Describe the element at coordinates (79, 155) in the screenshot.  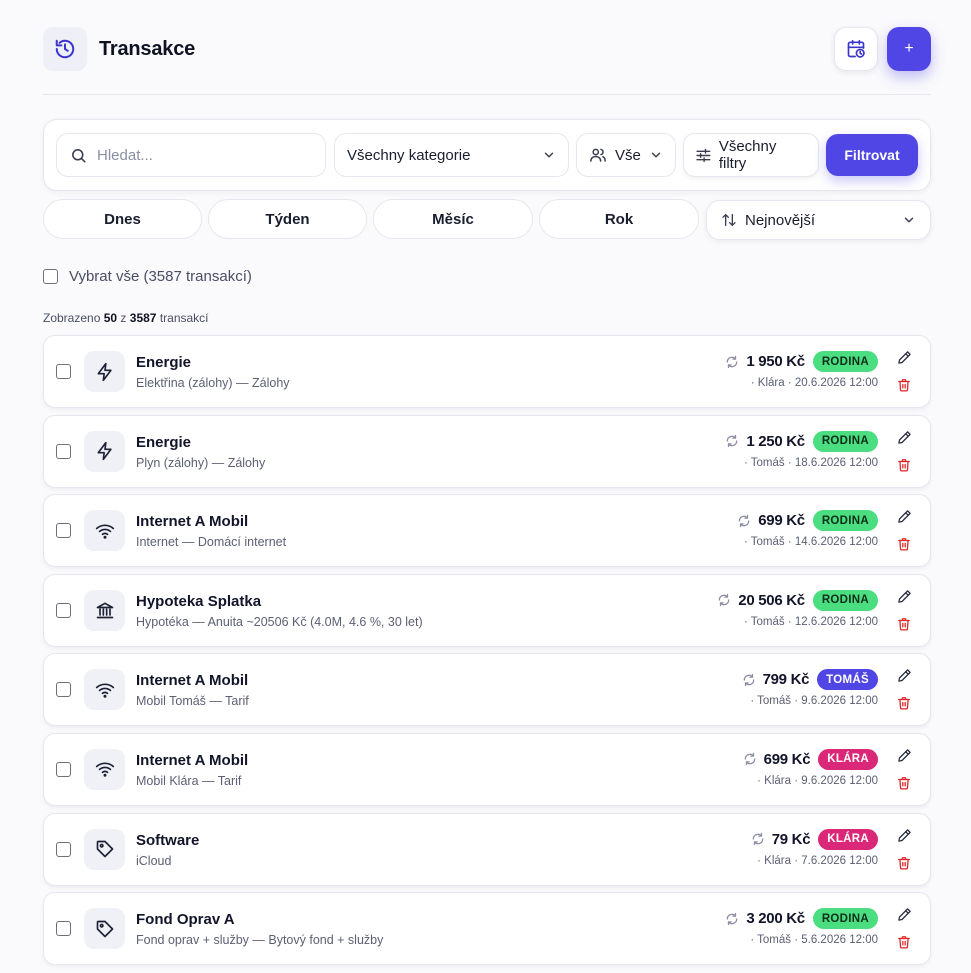
I see `search-icon` at that location.